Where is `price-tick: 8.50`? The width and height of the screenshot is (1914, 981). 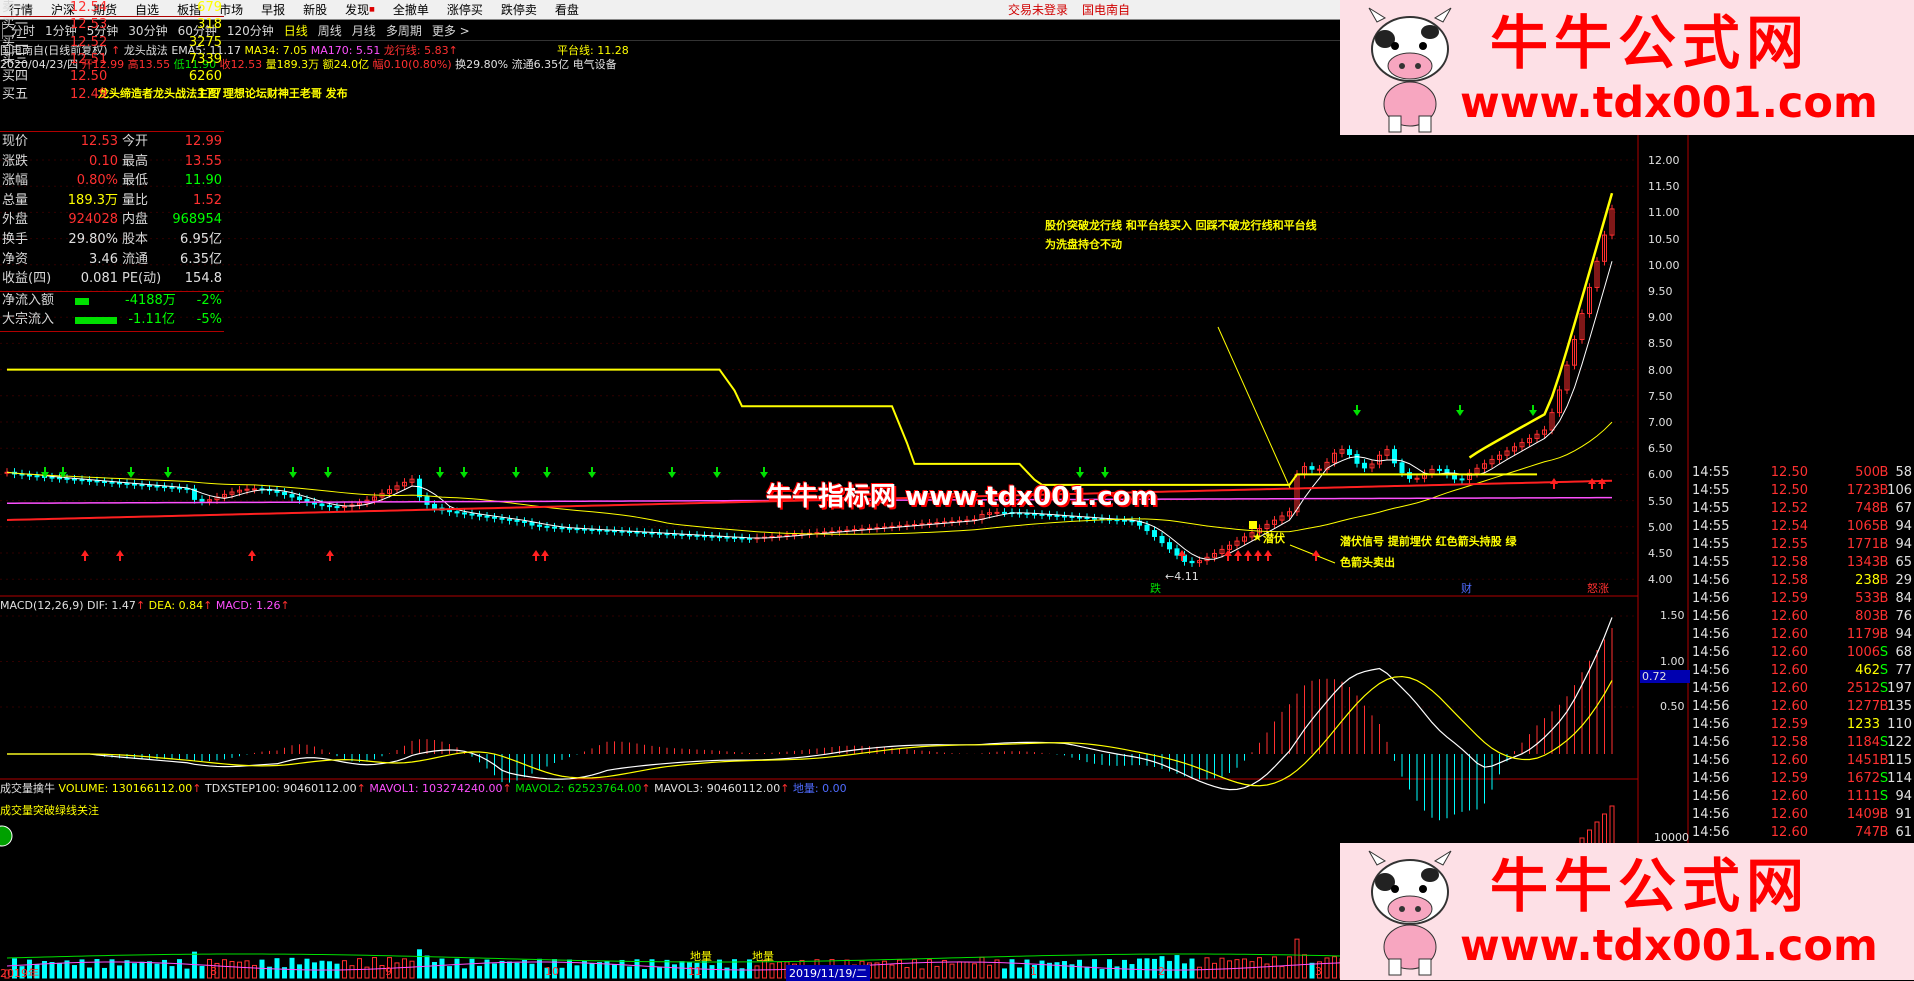 price-tick: 8.50 is located at coordinates (1660, 344).